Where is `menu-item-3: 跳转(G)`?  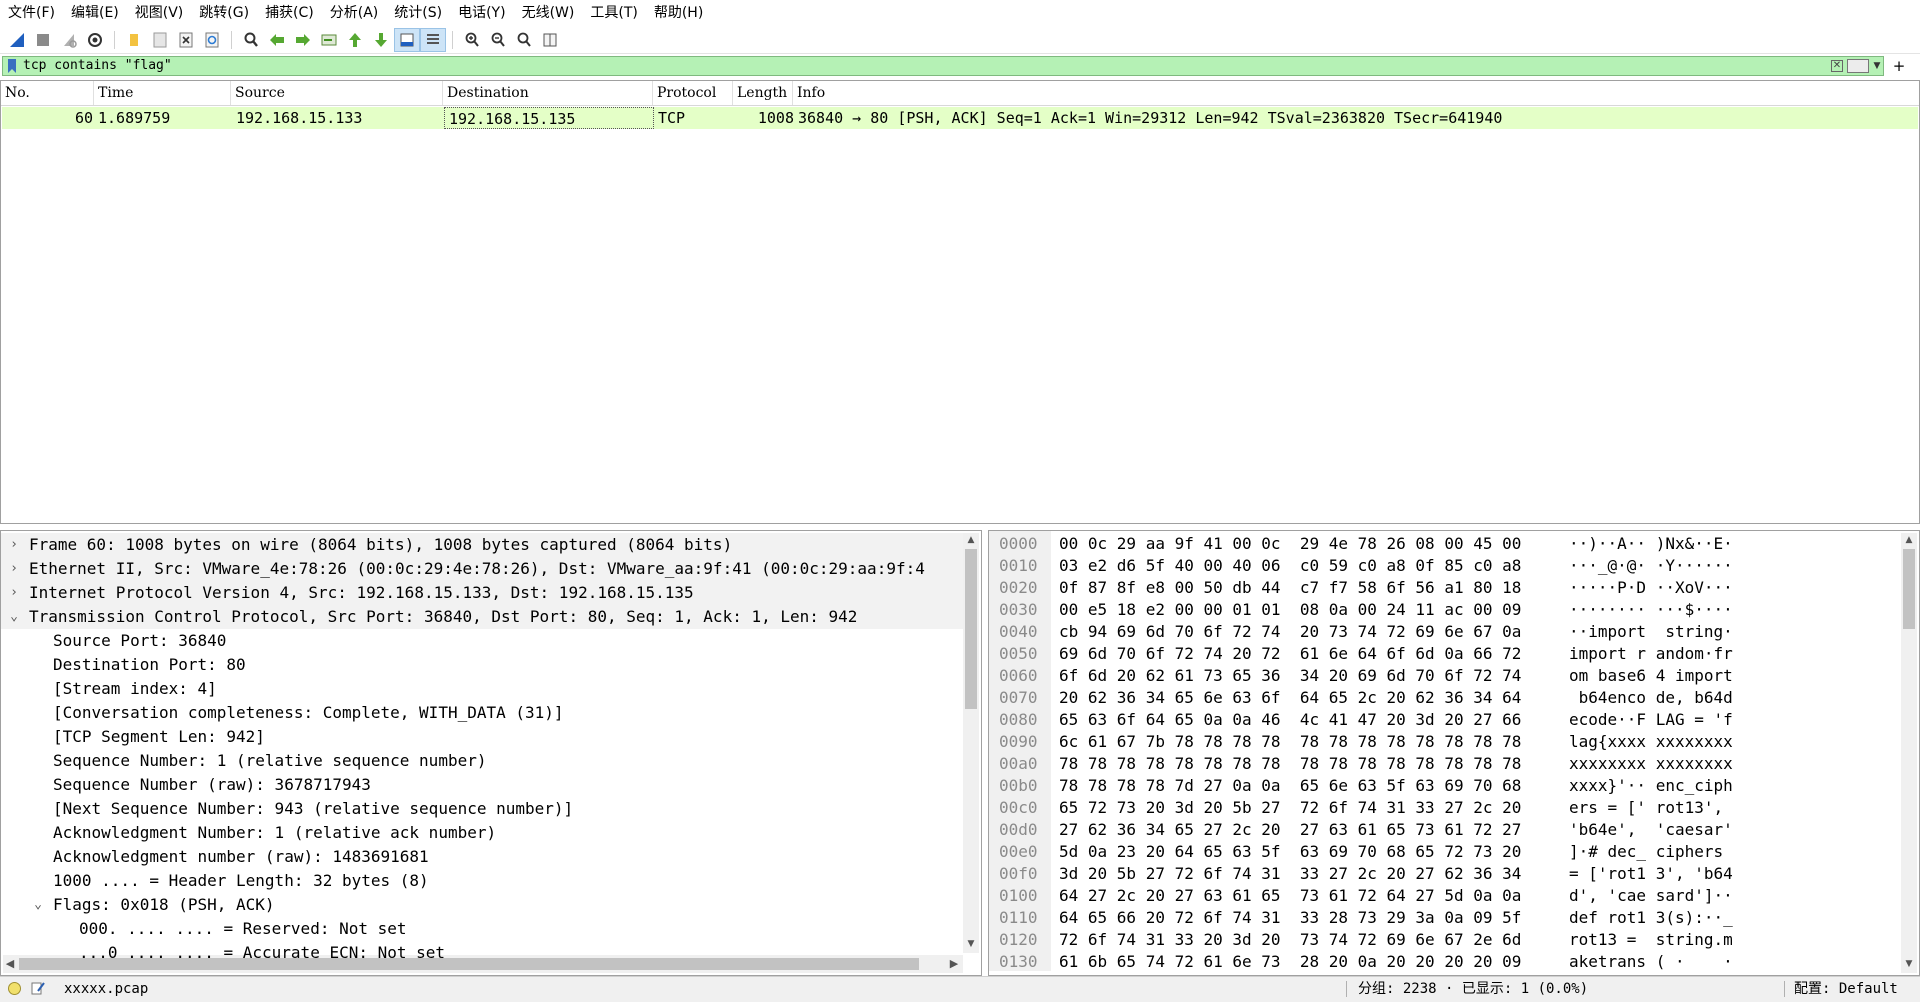
menu-item-3: 跳转(G) is located at coordinates (224, 13).